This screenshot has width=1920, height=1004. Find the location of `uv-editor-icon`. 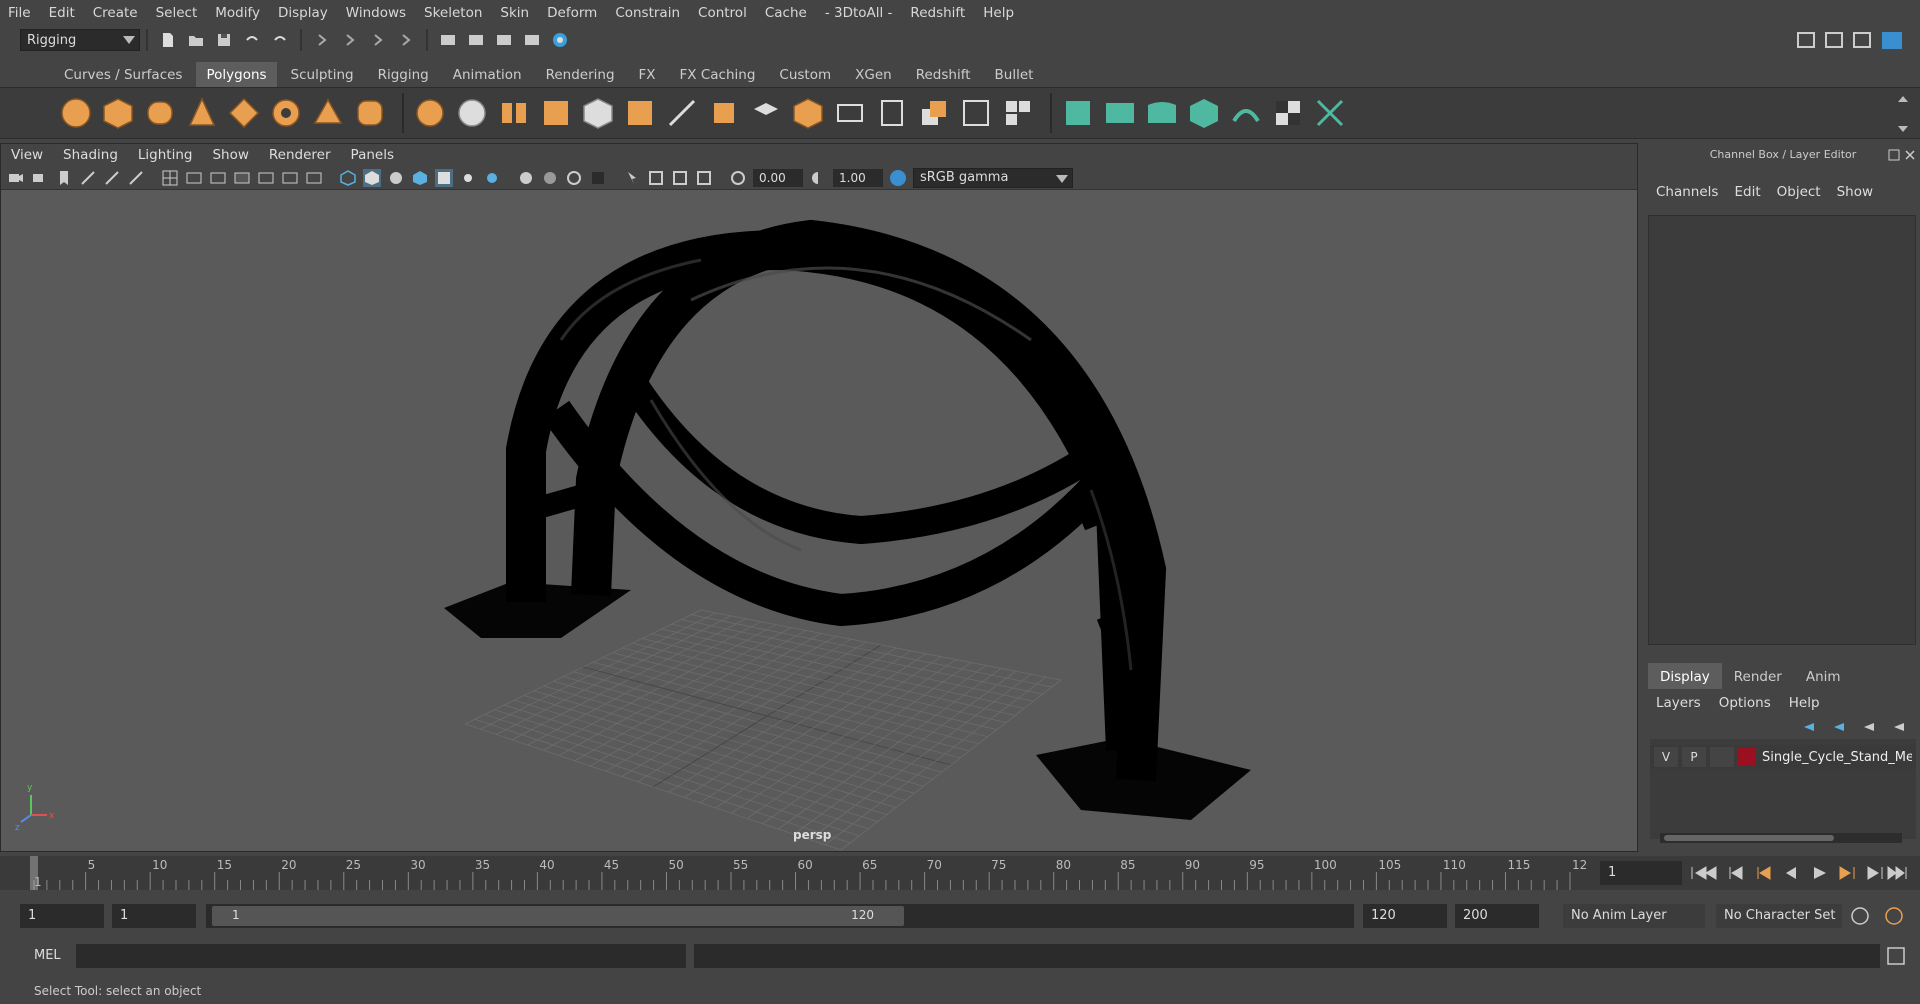

uv-editor-icon is located at coordinates (1246, 113).